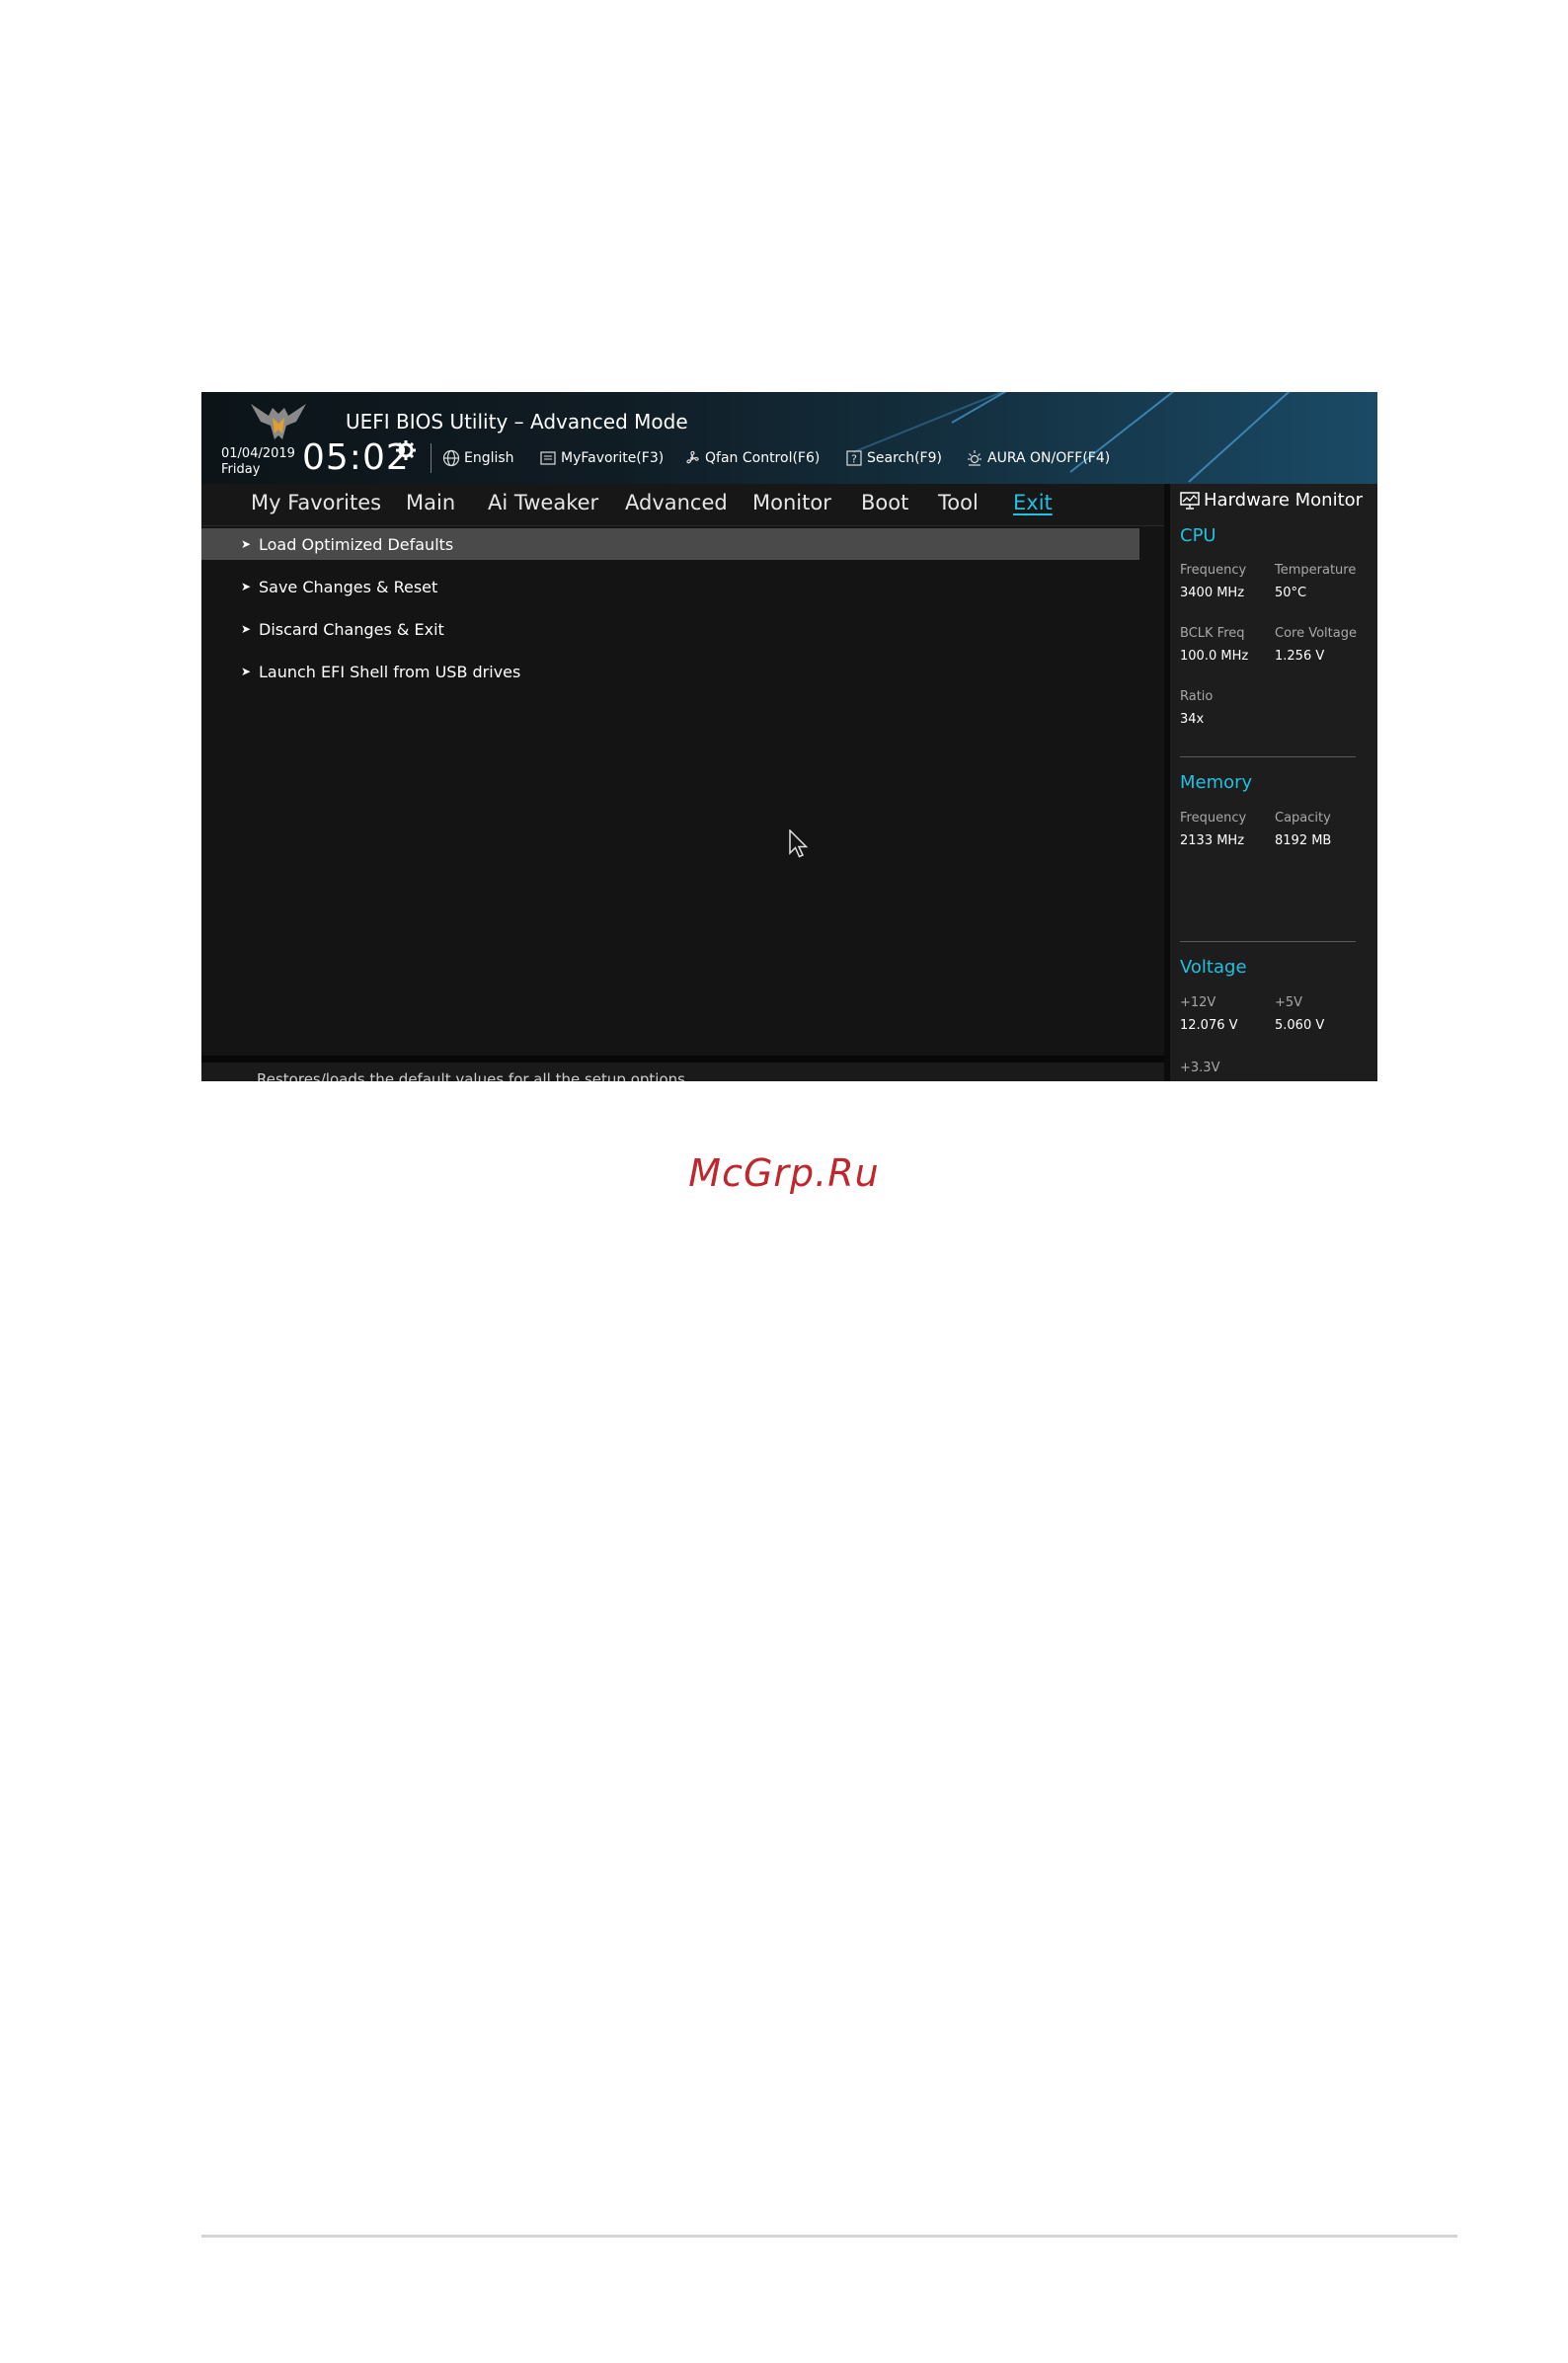 This screenshot has width=1568, height=2363. Describe the element at coordinates (1303, 840) in the screenshot. I see `memory-capacity-value: 8192 MB` at that location.